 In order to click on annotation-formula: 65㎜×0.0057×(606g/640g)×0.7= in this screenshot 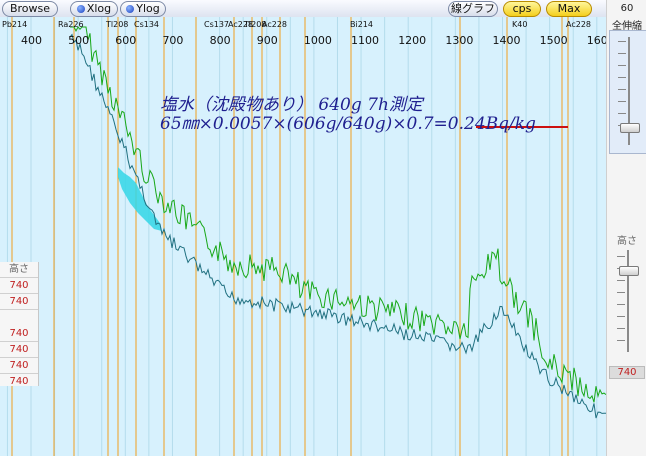, I will do `click(304, 124)`.